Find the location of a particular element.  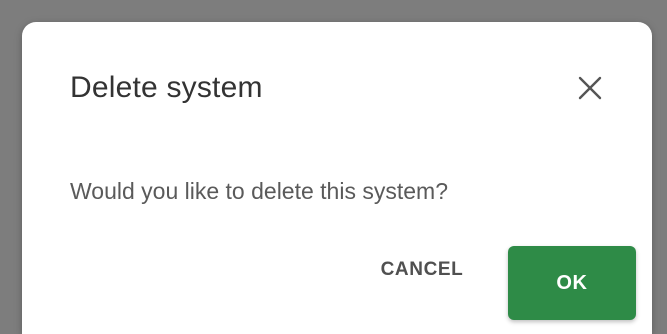

cancel-button: CANCEL is located at coordinates (422, 270).